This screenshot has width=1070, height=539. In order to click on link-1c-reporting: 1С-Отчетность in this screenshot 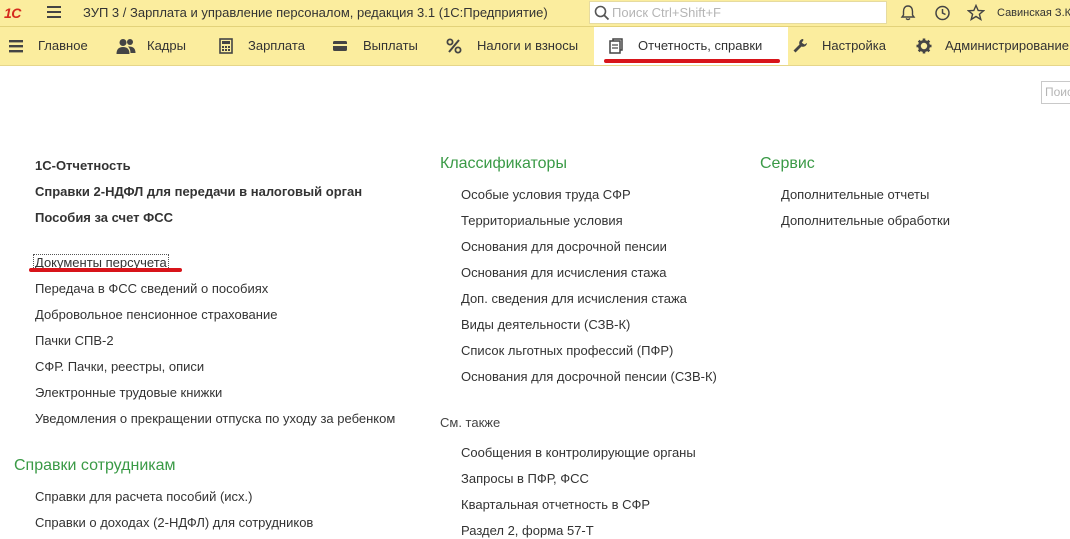, I will do `click(83, 166)`.